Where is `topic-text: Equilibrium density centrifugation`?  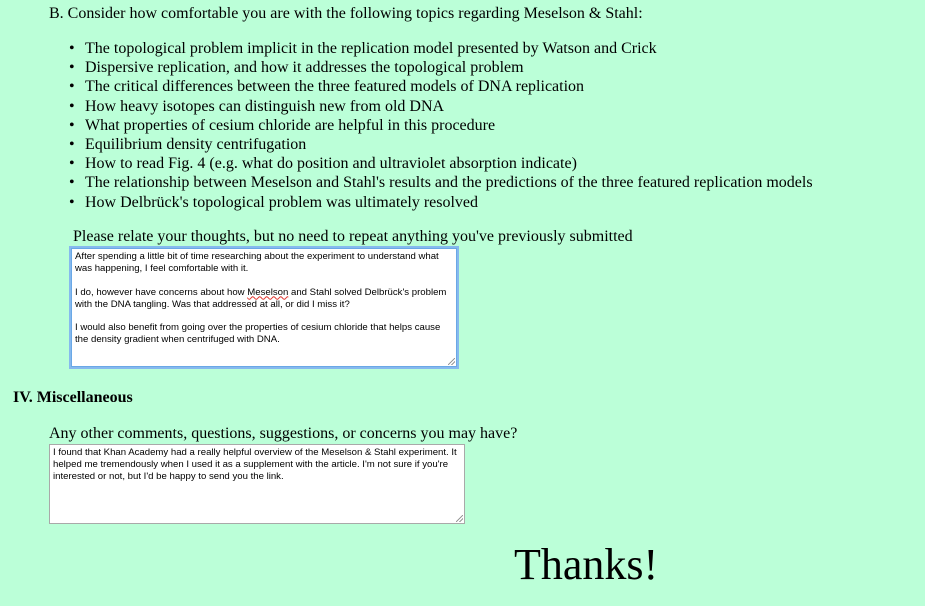
topic-text: Equilibrium density centrifugation is located at coordinates (196, 144).